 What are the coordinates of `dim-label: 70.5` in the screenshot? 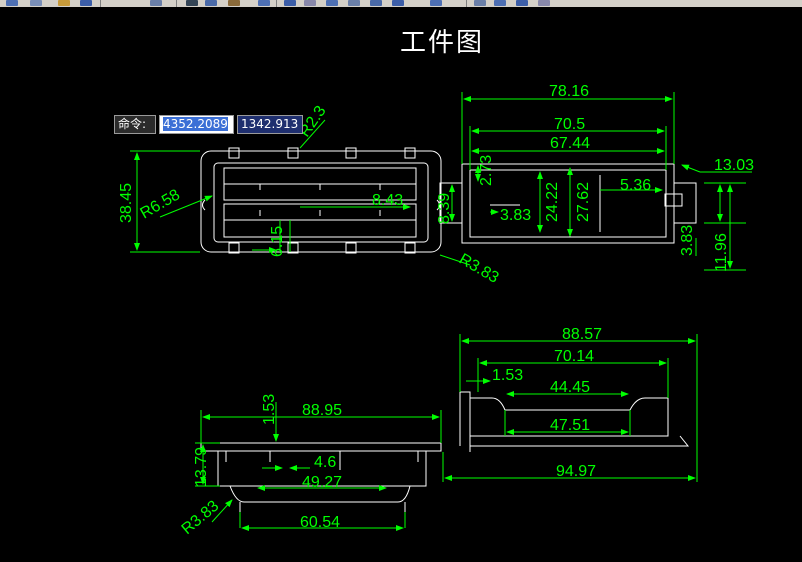 It's located at (569, 124).